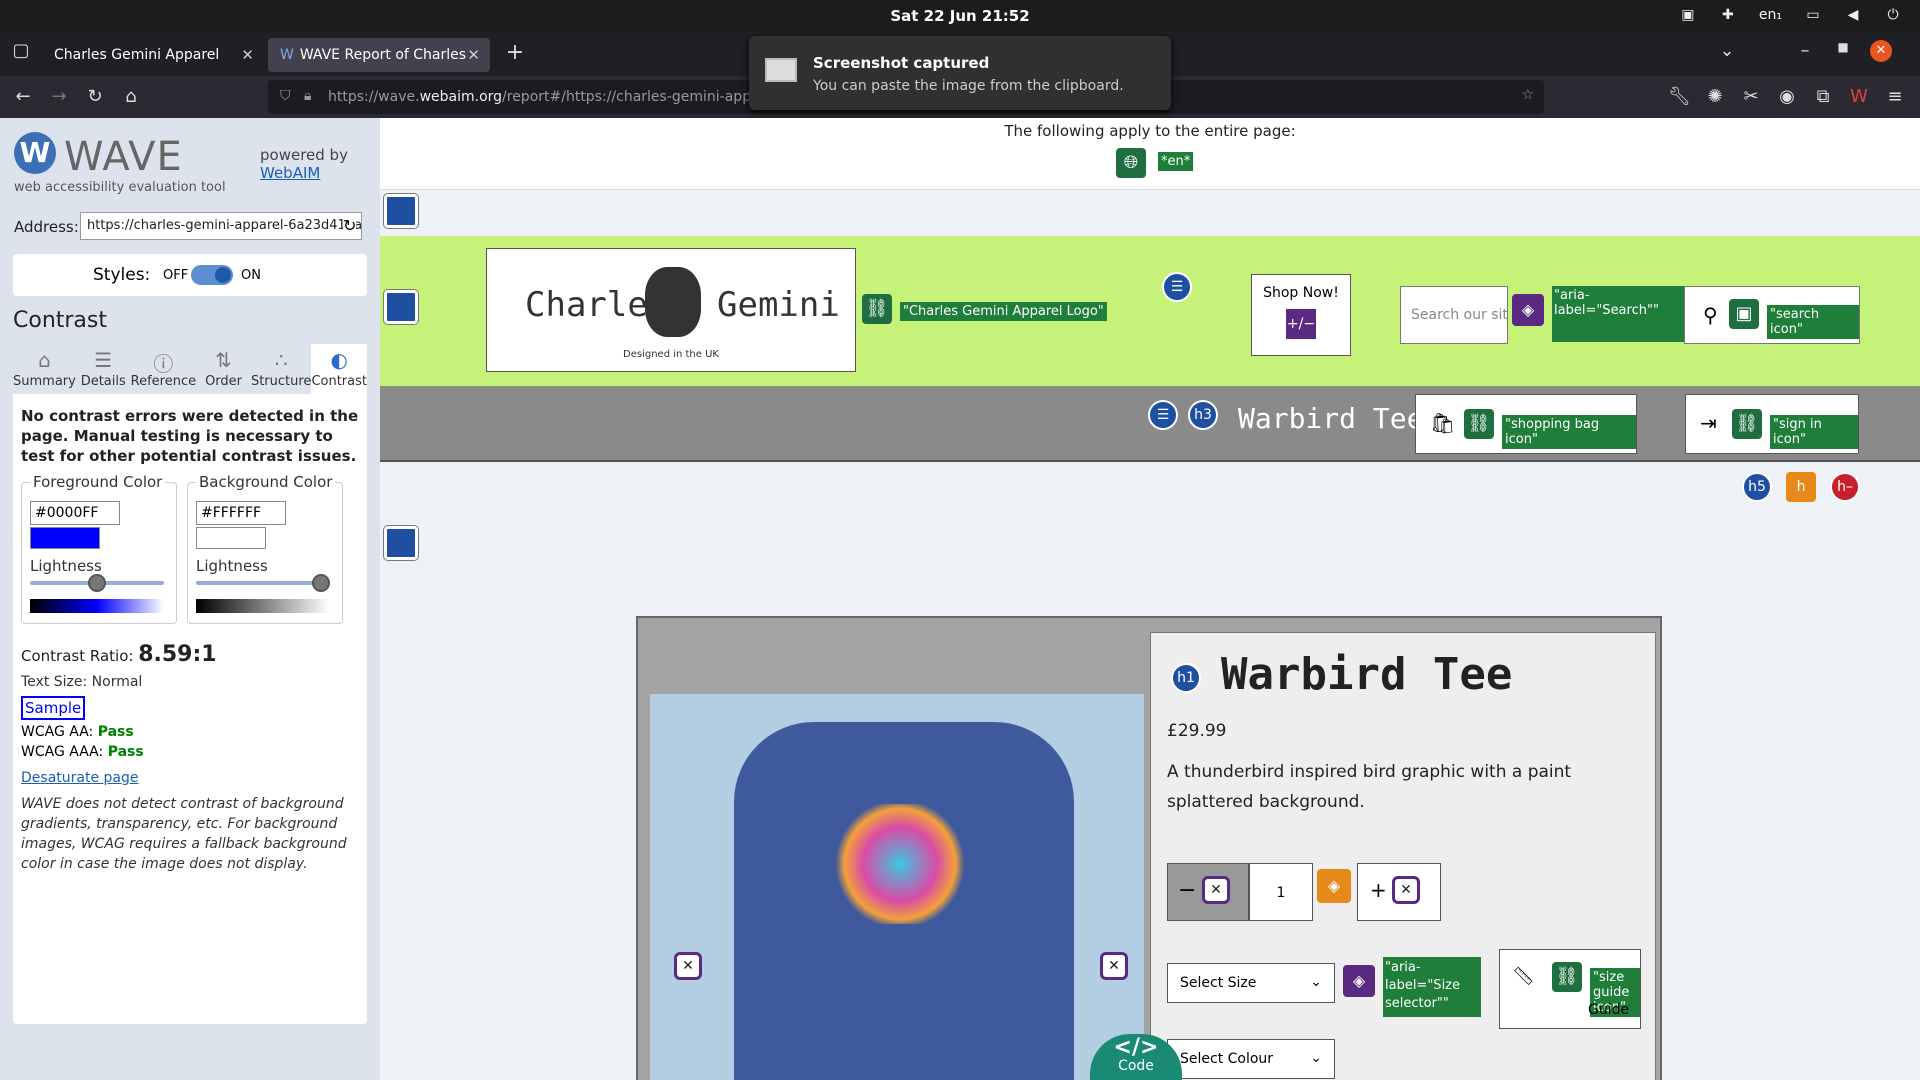 This screenshot has height=1080, width=1920. What do you see at coordinates (877, 309) in the screenshot?
I see `linked-image-icon: ⛓` at bounding box center [877, 309].